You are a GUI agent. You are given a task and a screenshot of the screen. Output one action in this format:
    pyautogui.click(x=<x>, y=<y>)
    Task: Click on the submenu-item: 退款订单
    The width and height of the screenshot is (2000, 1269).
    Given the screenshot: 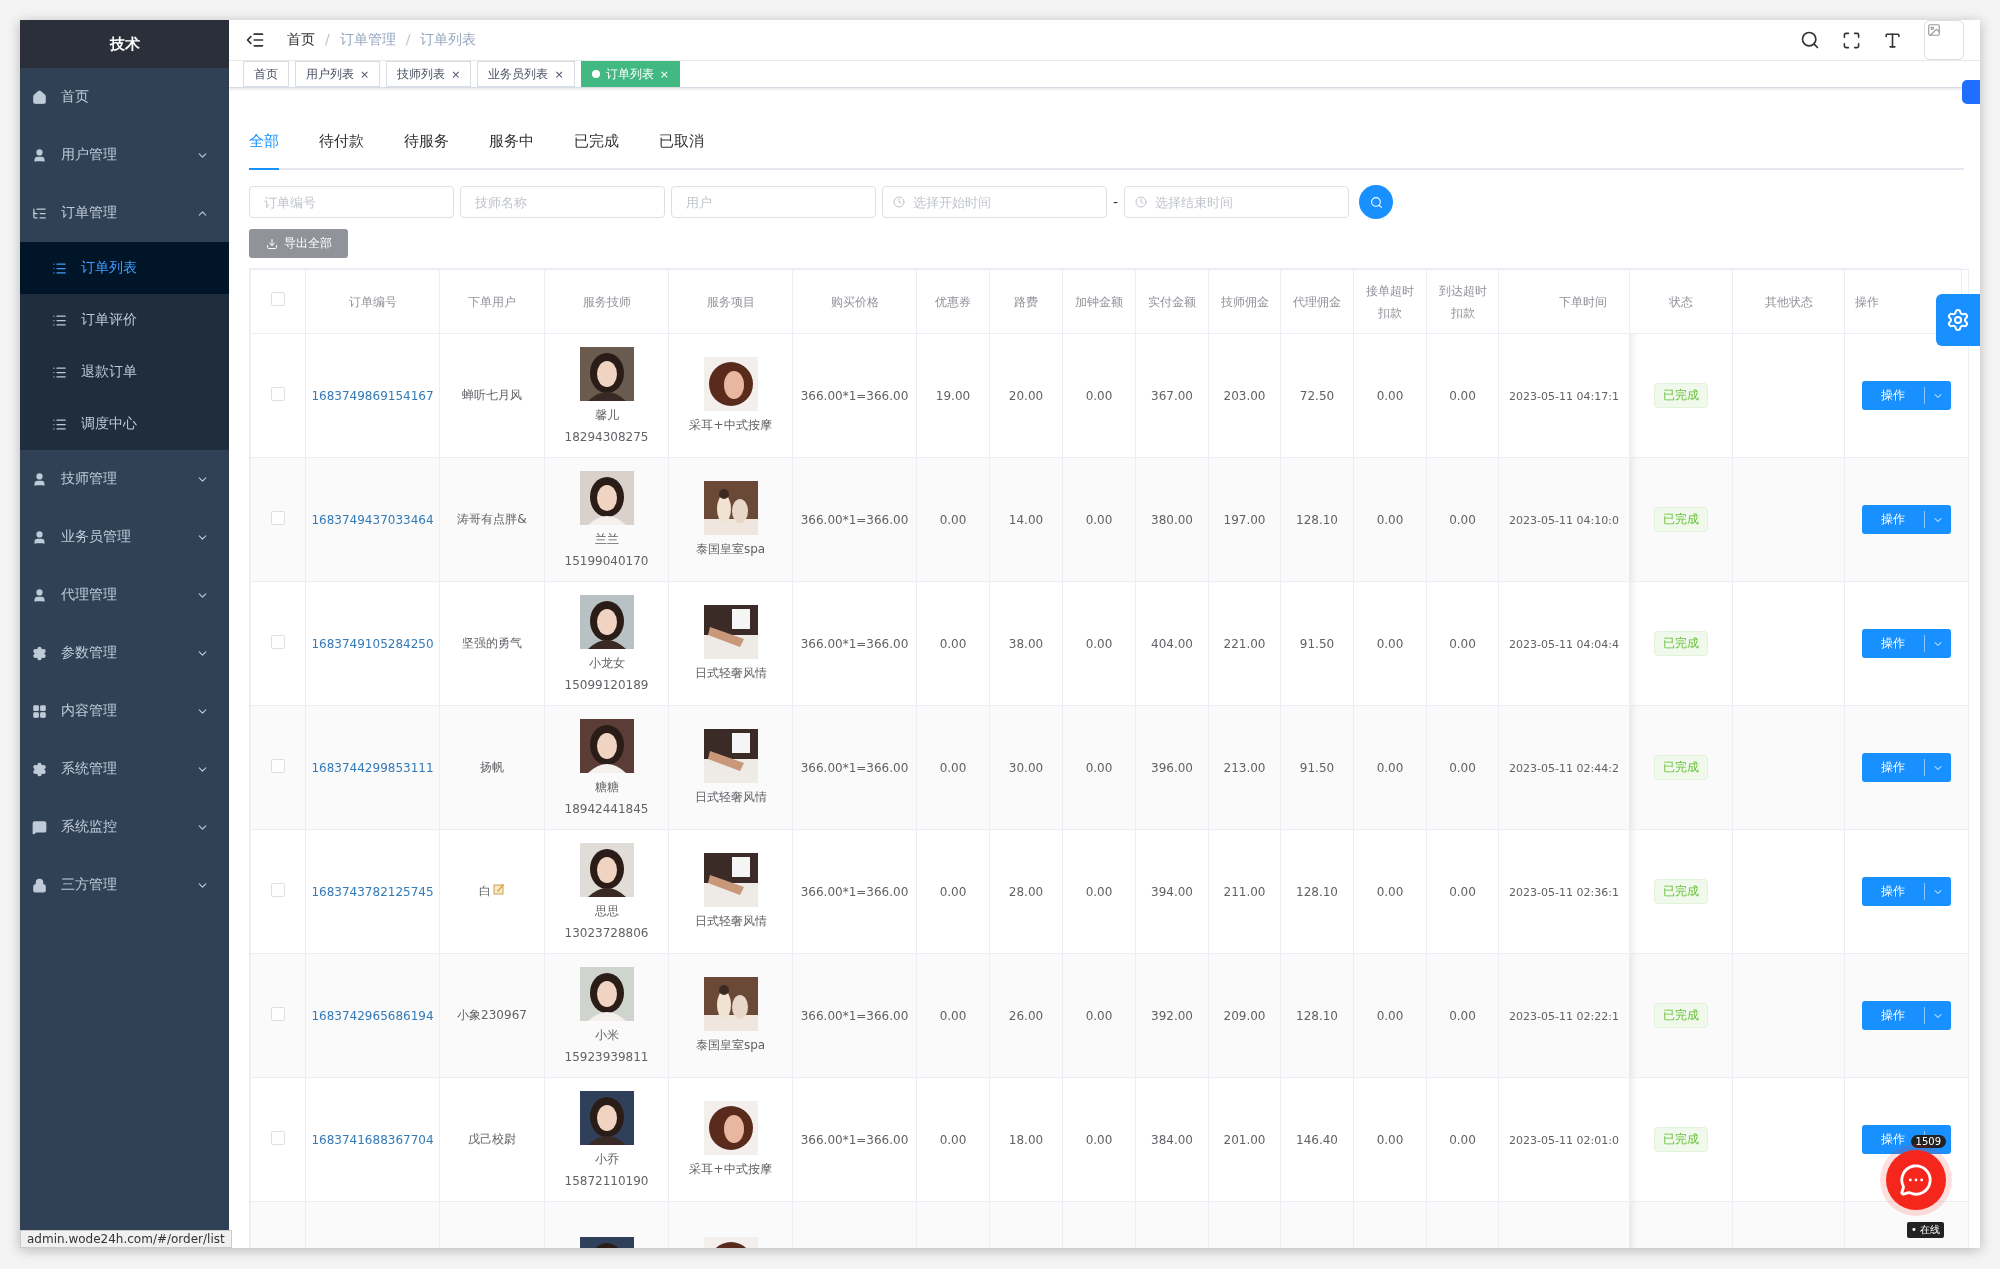 What is the action you would take?
    pyautogui.click(x=124, y=372)
    